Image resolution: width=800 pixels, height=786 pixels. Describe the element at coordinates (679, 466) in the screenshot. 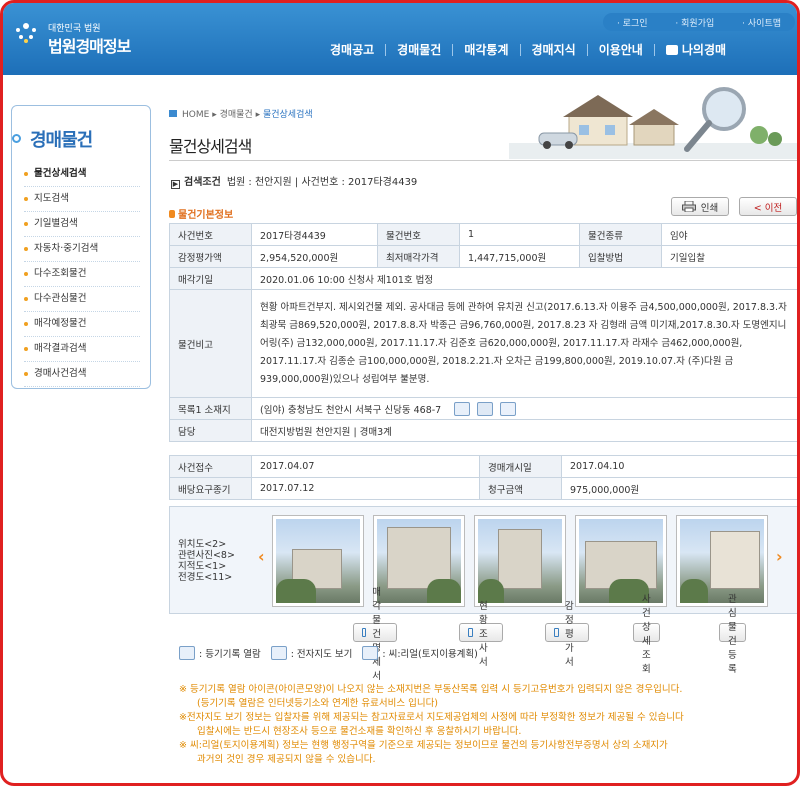

I see `auction-start-value: 2017.04.10` at that location.